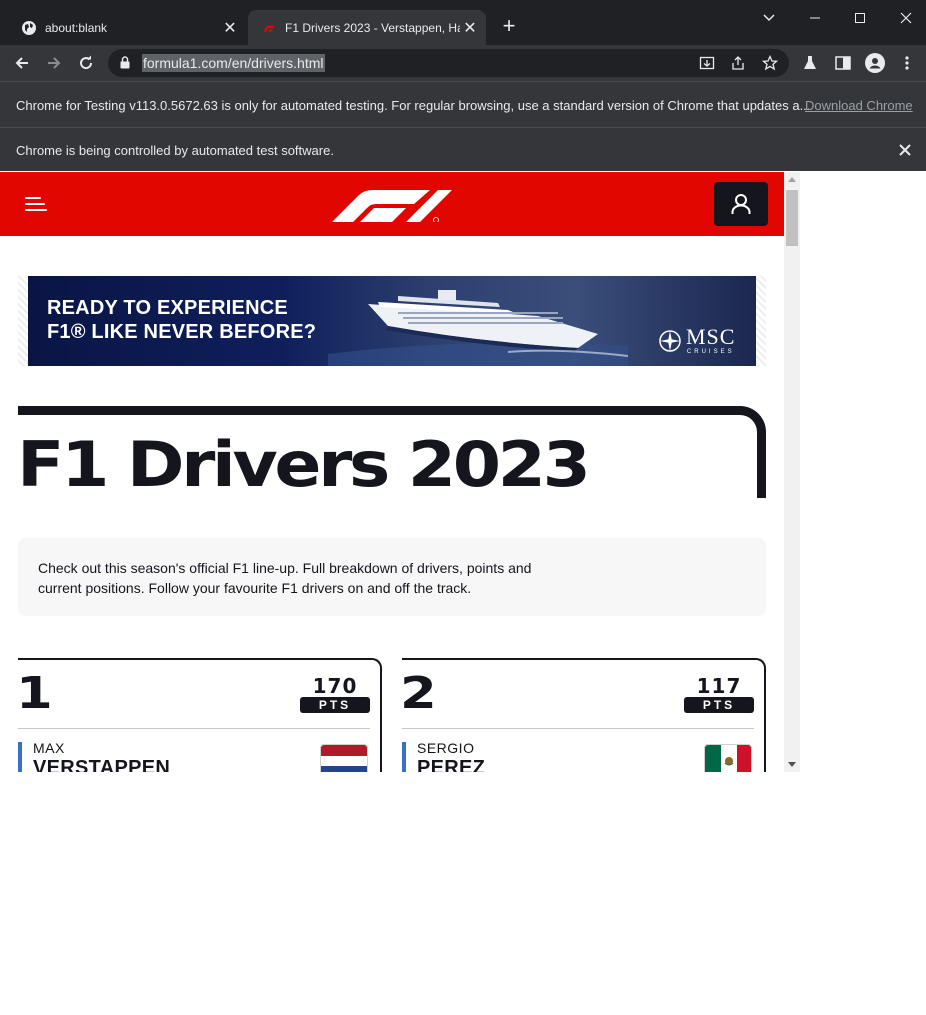 The image size is (926, 1015). I want to click on page-title: F1 Drivers 2023, so click(304, 464).